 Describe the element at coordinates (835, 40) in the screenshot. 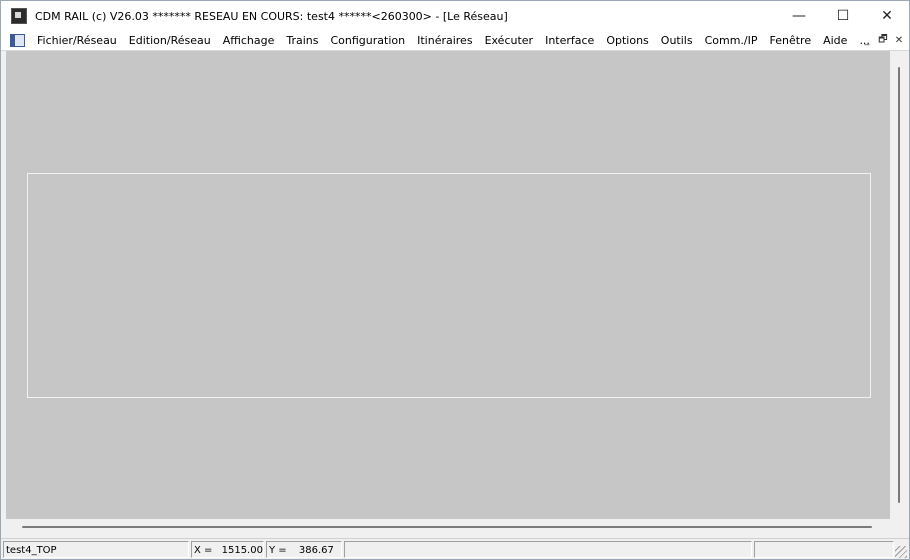

I see `menu-aide: Aide` at that location.